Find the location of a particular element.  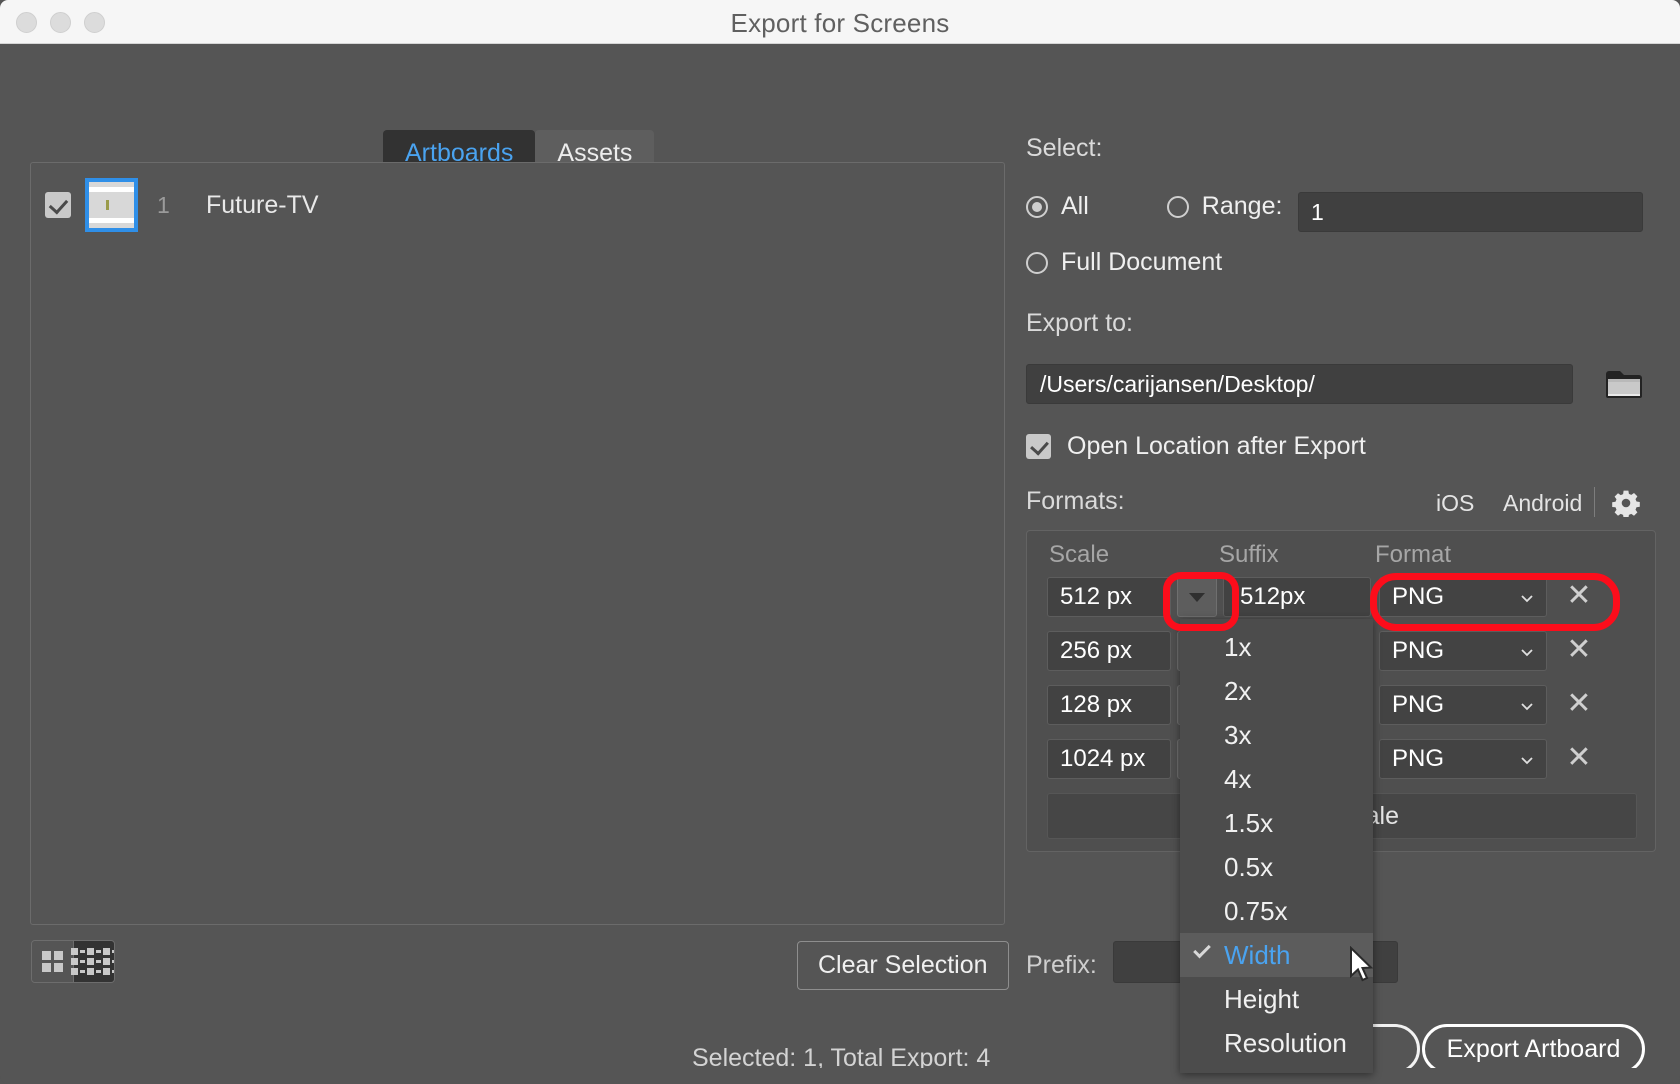

menu-item-0-5x: 0.5x is located at coordinates (1276, 867).